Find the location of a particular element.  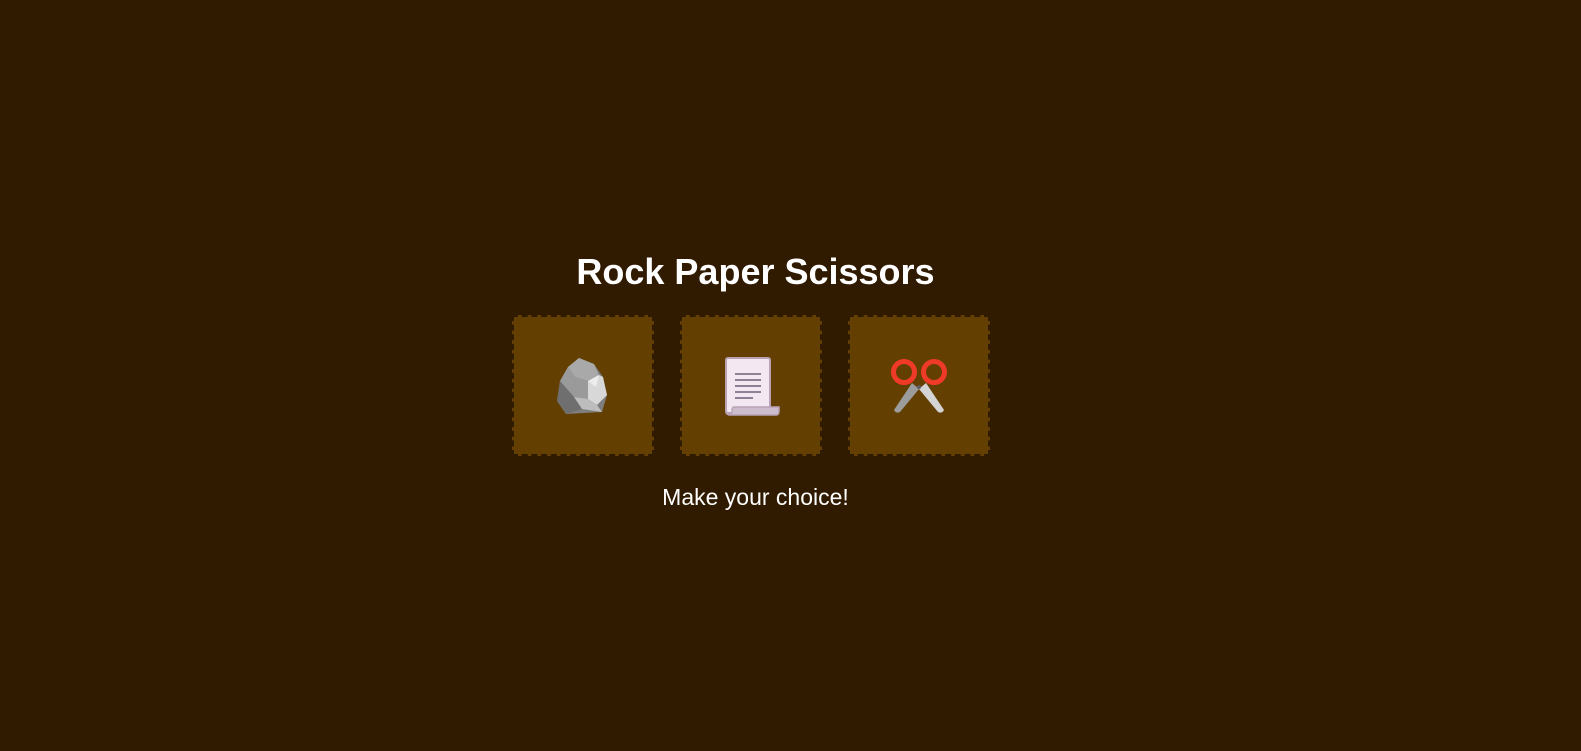

scissors-icon is located at coordinates (919, 385).